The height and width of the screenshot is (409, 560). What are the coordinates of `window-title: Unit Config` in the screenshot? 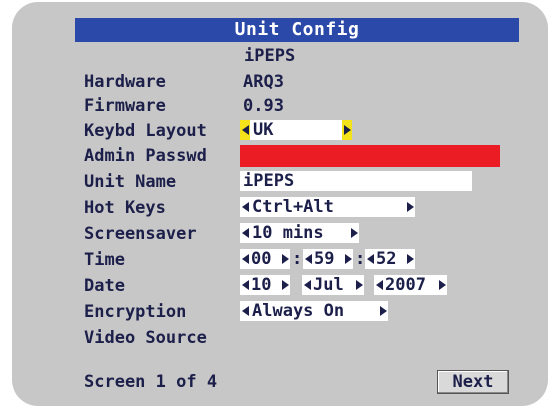 It's located at (297, 30).